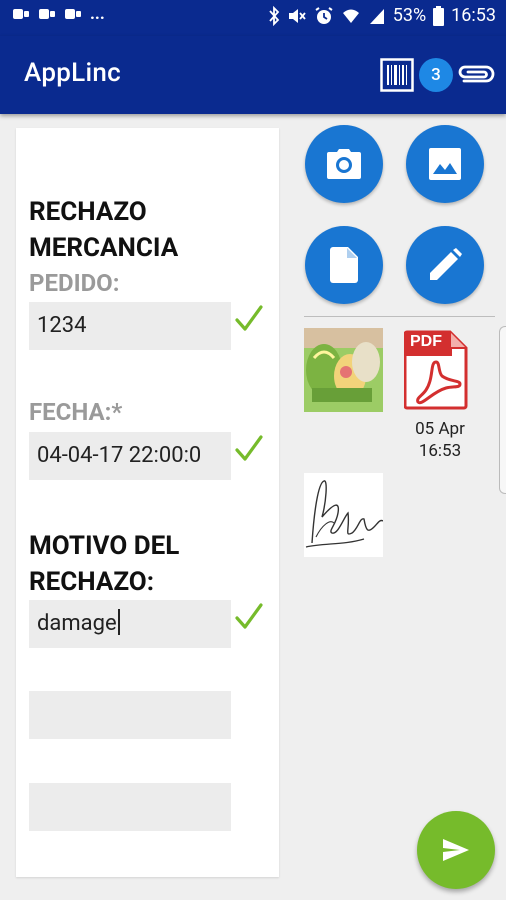 This screenshot has height=900, width=506. I want to click on pedido-valid-check-icon, so click(249, 318).